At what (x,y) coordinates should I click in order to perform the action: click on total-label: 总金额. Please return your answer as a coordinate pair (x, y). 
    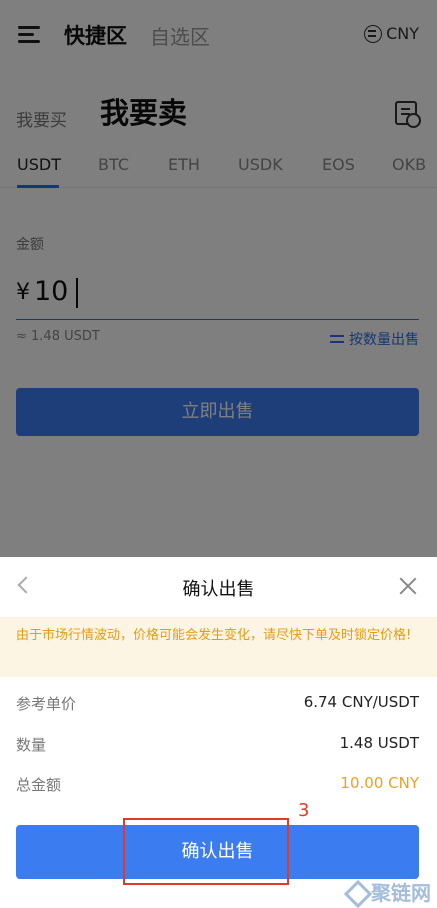
    Looking at the image, I should click on (39, 785).